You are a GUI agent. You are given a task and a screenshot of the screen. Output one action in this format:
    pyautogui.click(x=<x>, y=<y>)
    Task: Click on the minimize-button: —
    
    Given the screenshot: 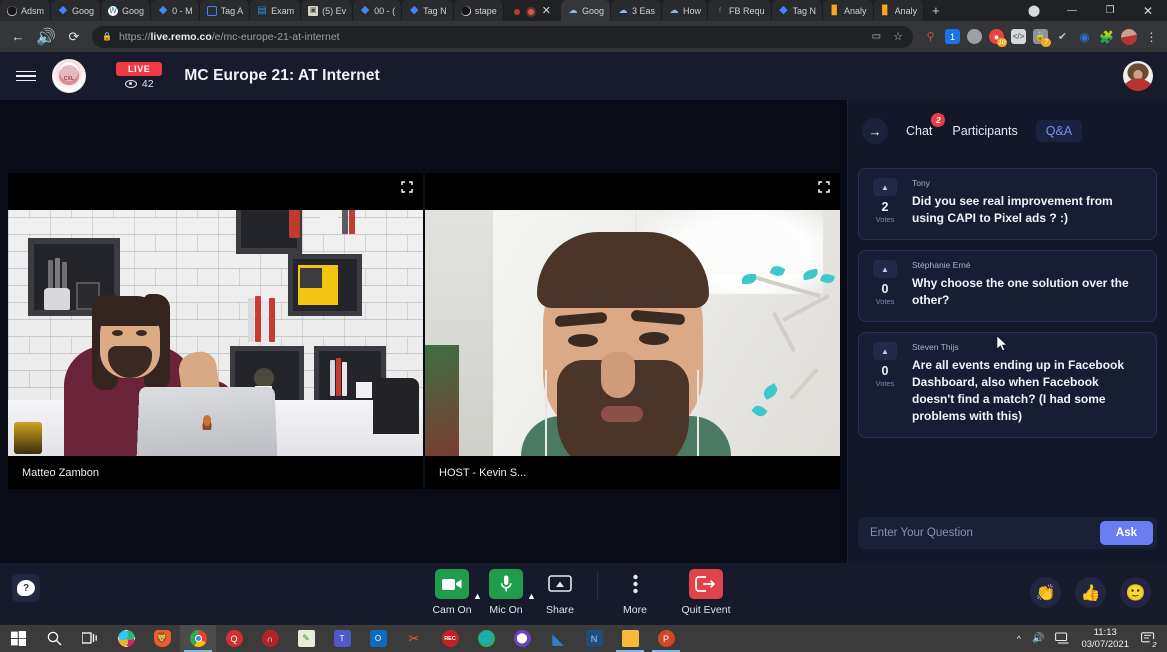 What is the action you would take?
    pyautogui.click(x=1072, y=10)
    